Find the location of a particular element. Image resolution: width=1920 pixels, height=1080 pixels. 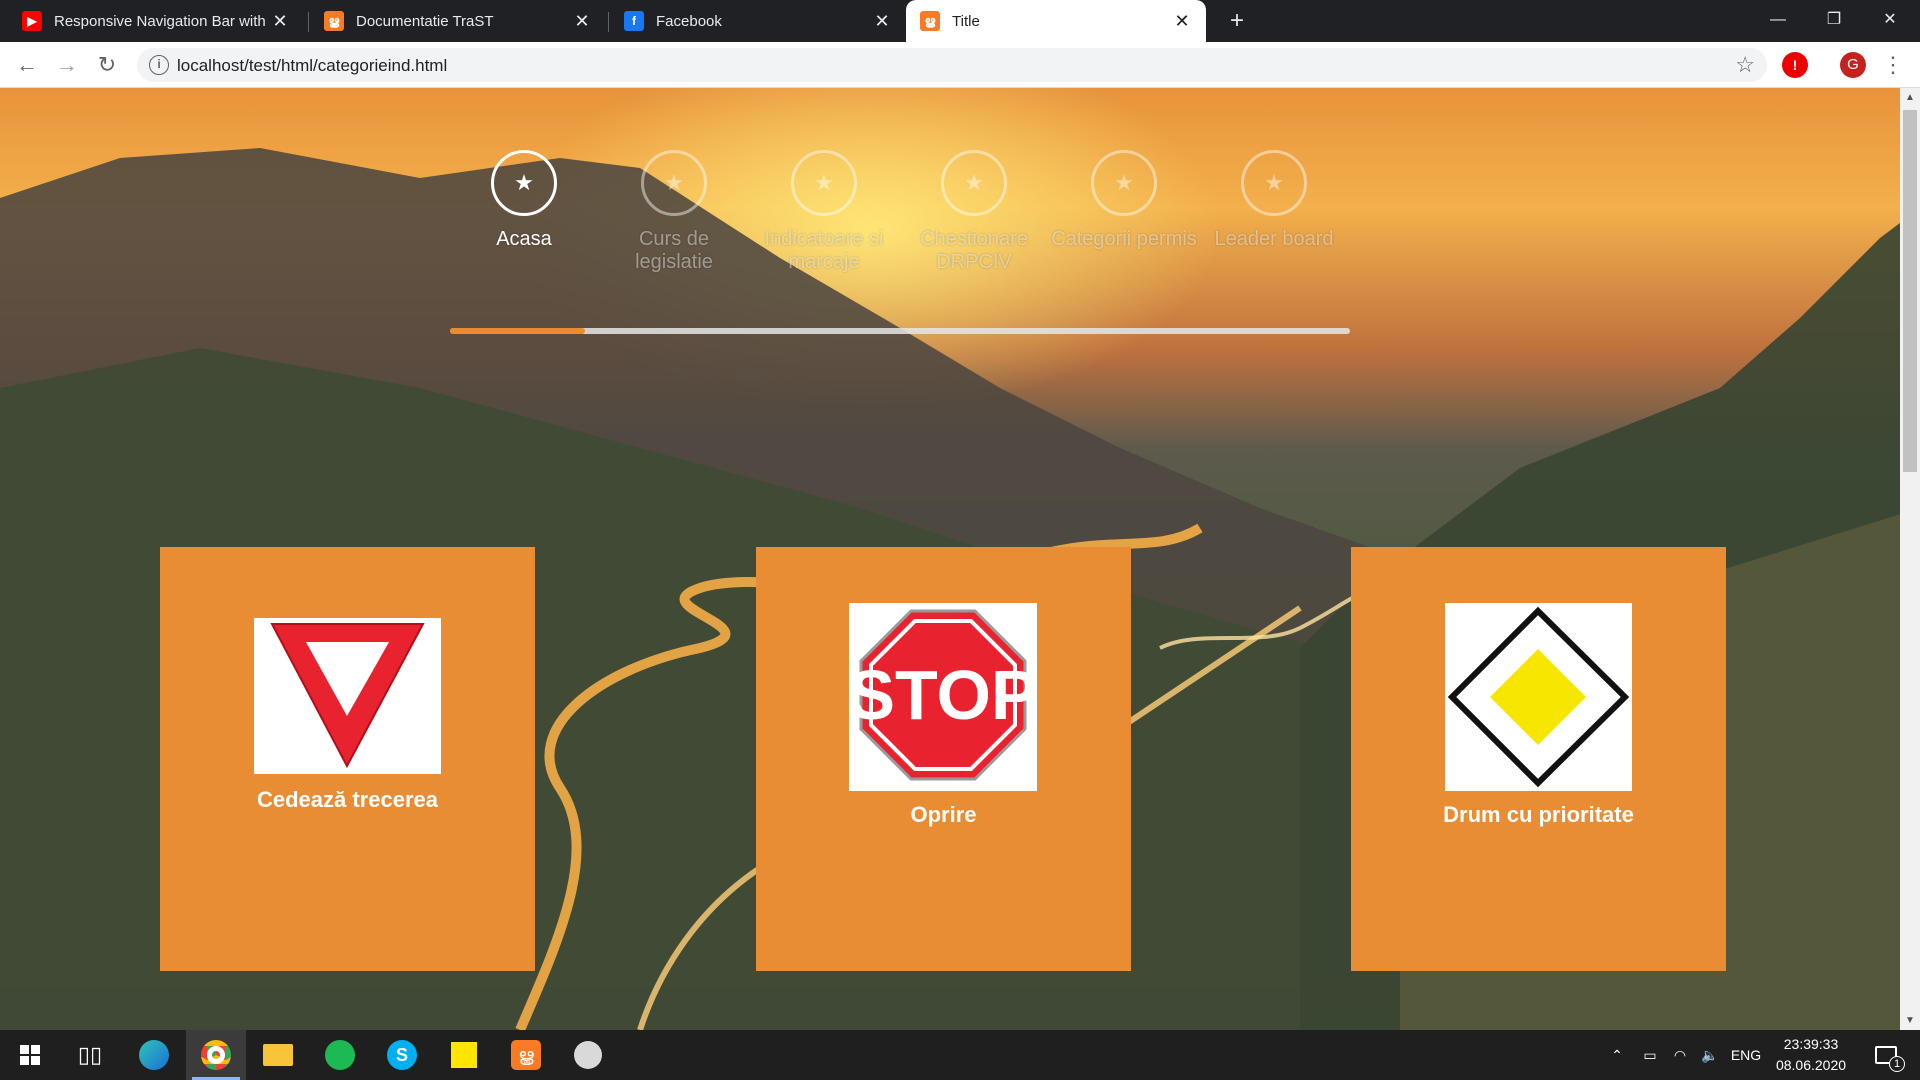

card-caption: Drum cu prioritate is located at coordinates (1538, 814).